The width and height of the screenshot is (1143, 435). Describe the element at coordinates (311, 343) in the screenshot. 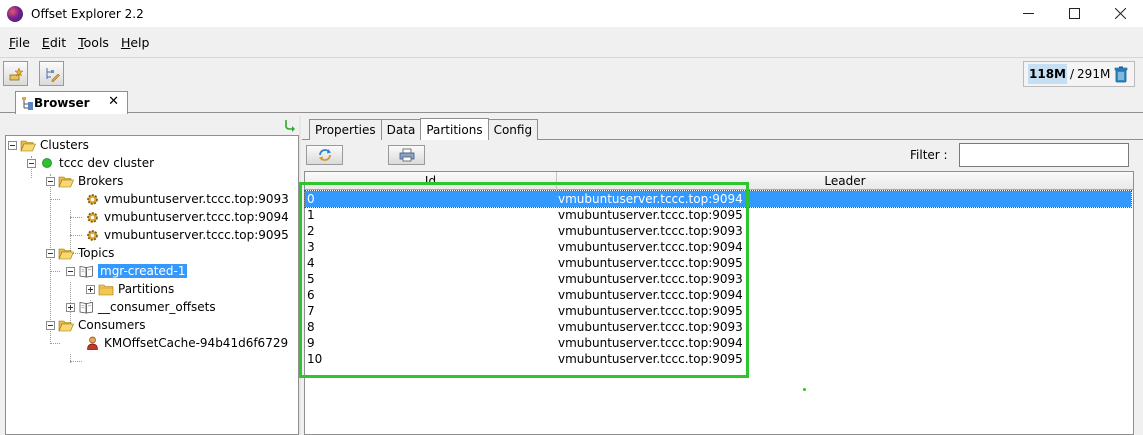

I see `cell-partition-id: 9` at that location.